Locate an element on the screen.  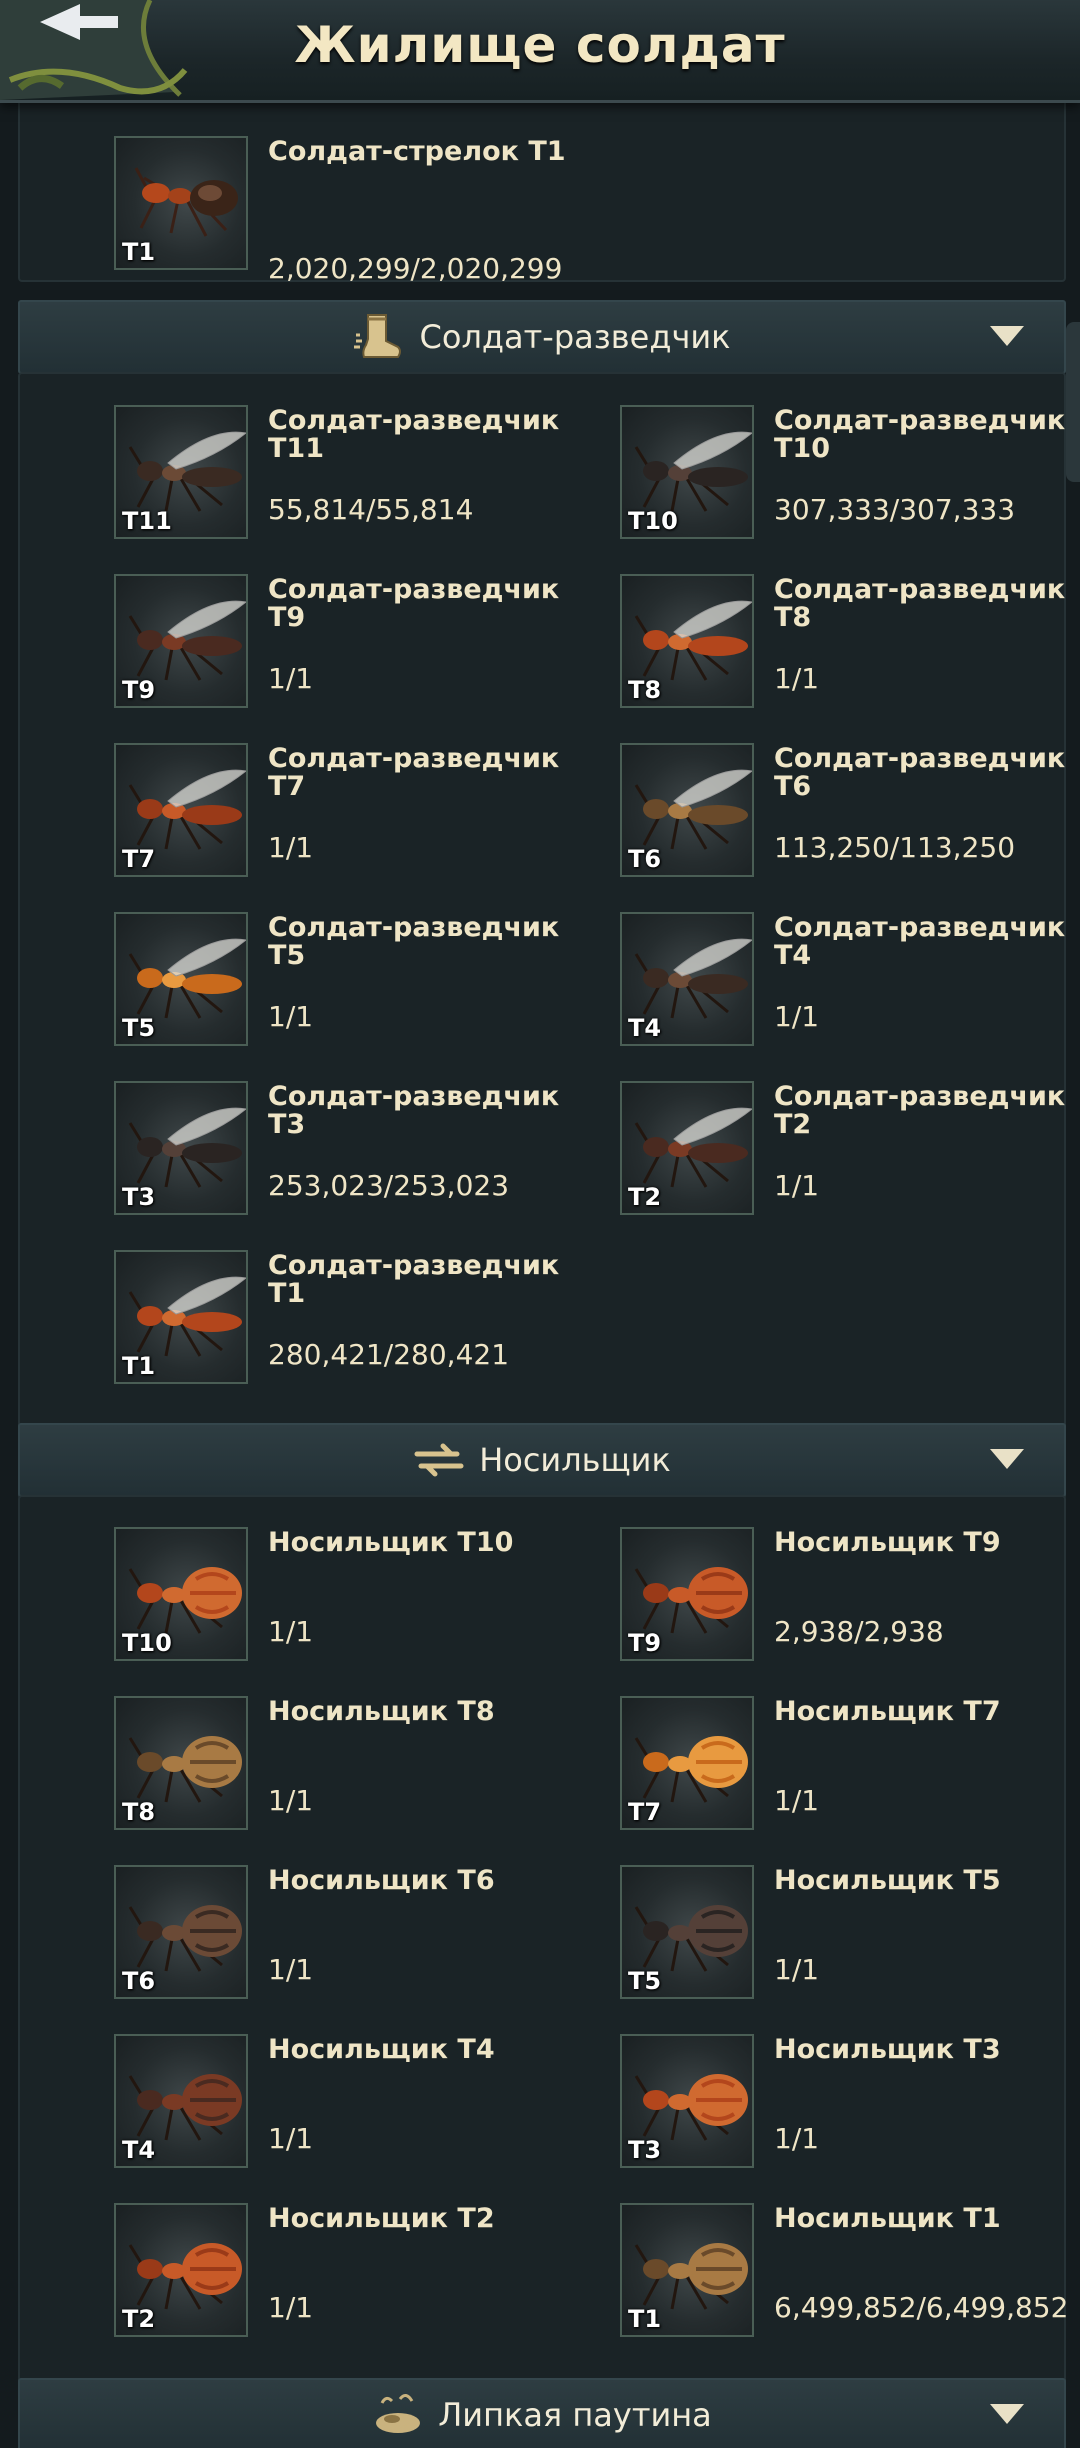
page-title: Жилище солдат is located at coordinates (540, 45).